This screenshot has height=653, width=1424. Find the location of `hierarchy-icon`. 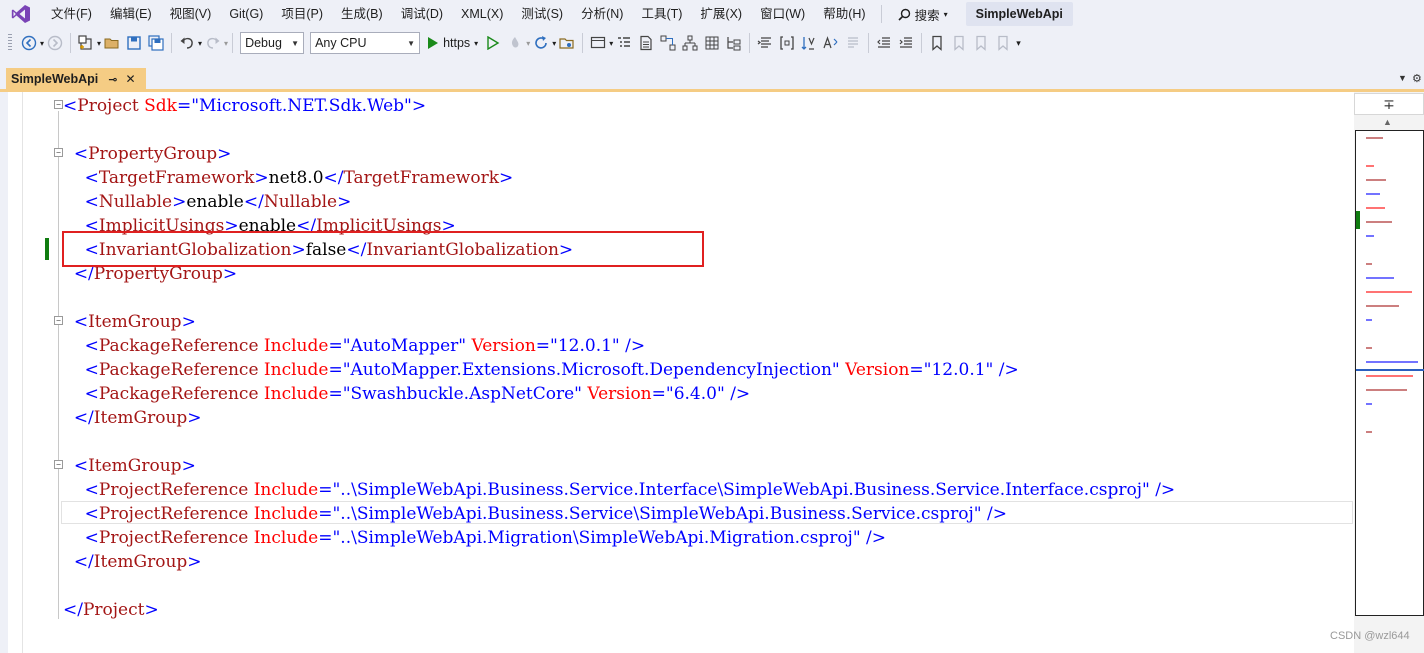

hierarchy-icon is located at coordinates (690, 43).